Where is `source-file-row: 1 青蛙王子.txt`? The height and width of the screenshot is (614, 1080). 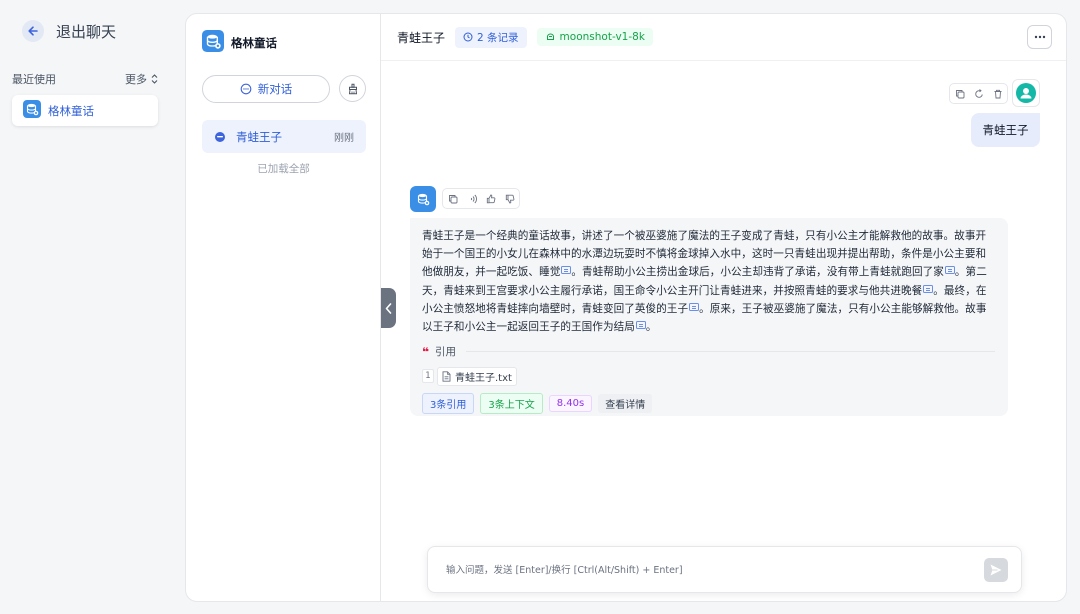 source-file-row: 1 青蛙王子.txt is located at coordinates (708, 376).